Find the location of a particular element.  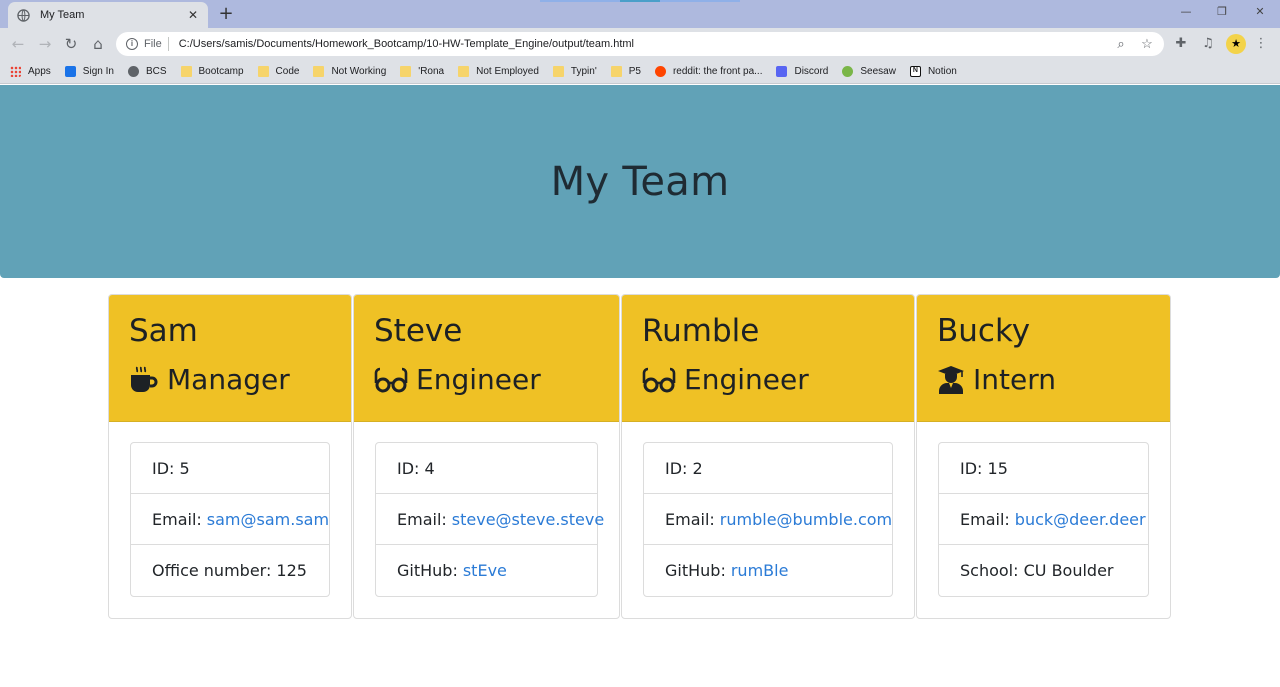

close-window-icon: ✕ is located at coordinates (1260, 11).